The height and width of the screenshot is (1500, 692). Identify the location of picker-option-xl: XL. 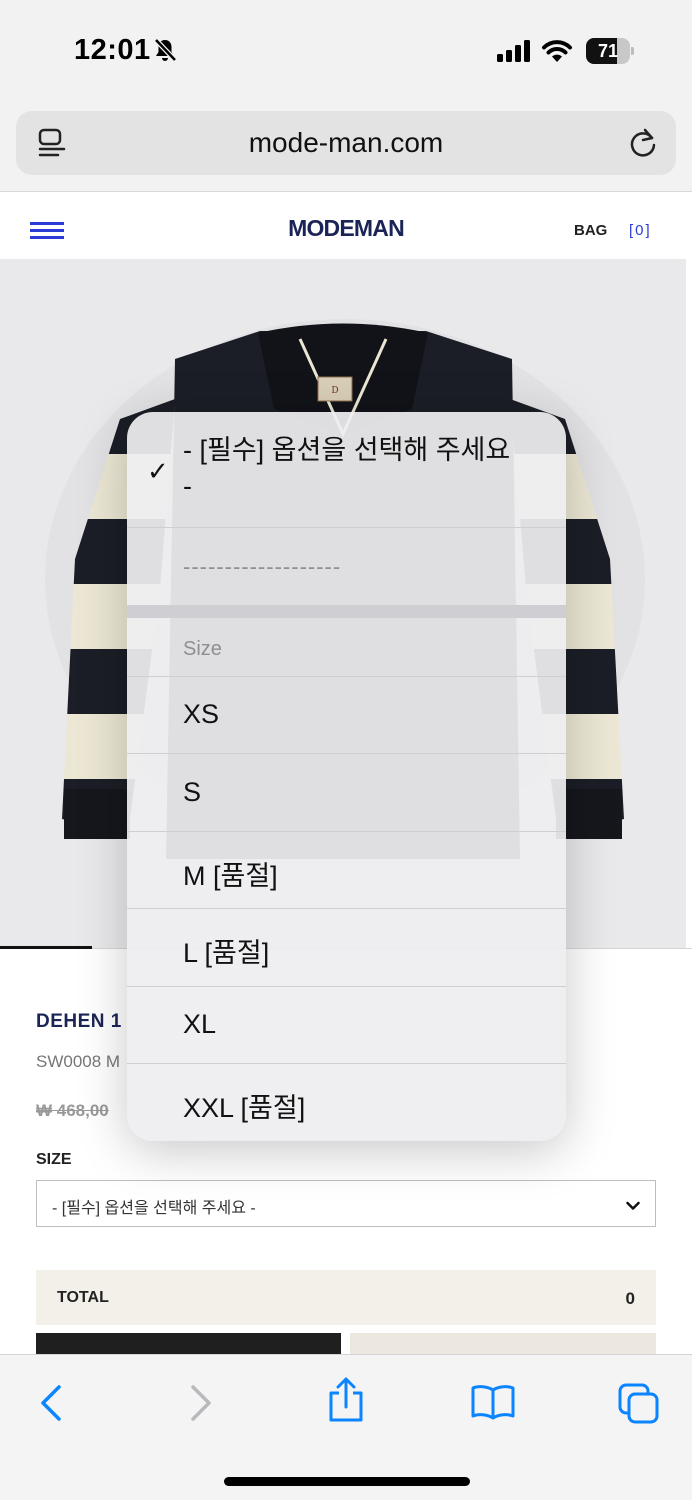
(346, 1025).